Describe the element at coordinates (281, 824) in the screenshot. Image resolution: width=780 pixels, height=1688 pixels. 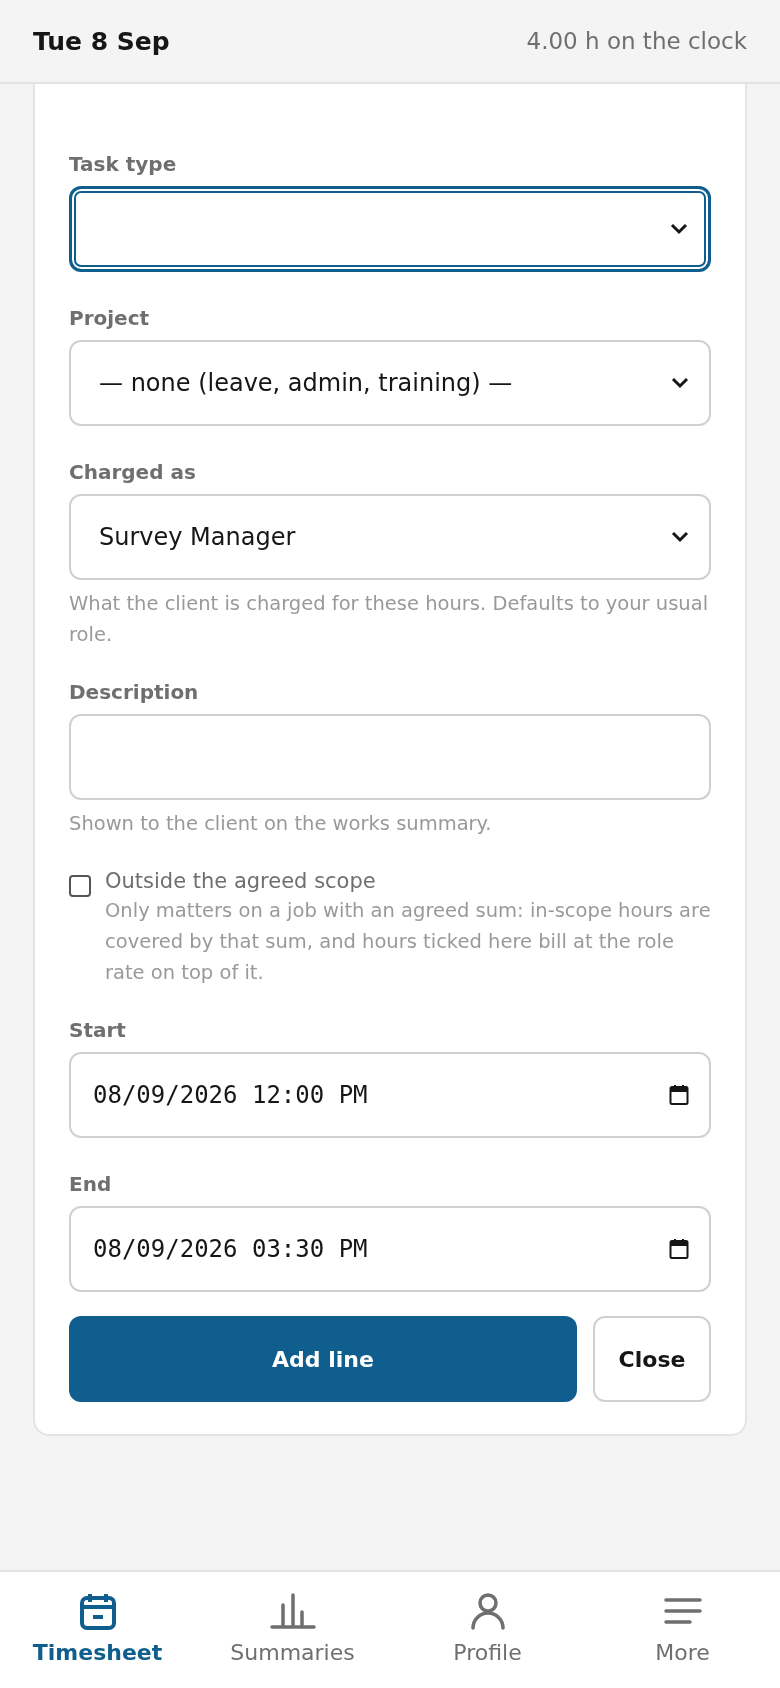
I see `help-text: Shown to the client on the works summary.` at that location.